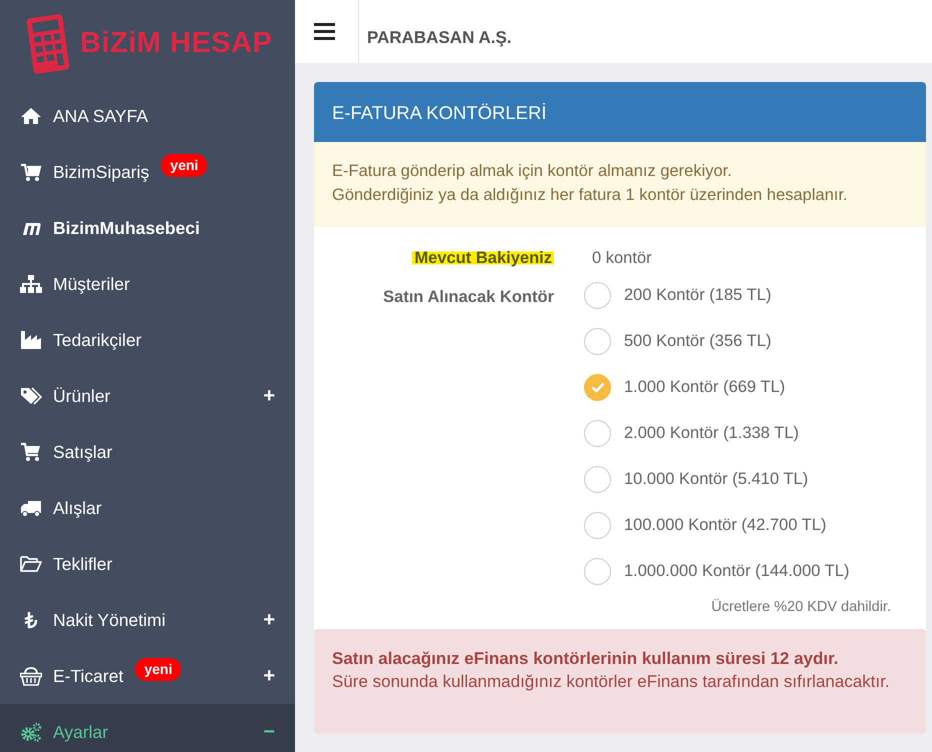  Describe the element at coordinates (147, 508) in the screenshot. I see `sidebar-item: Alışlar` at that location.